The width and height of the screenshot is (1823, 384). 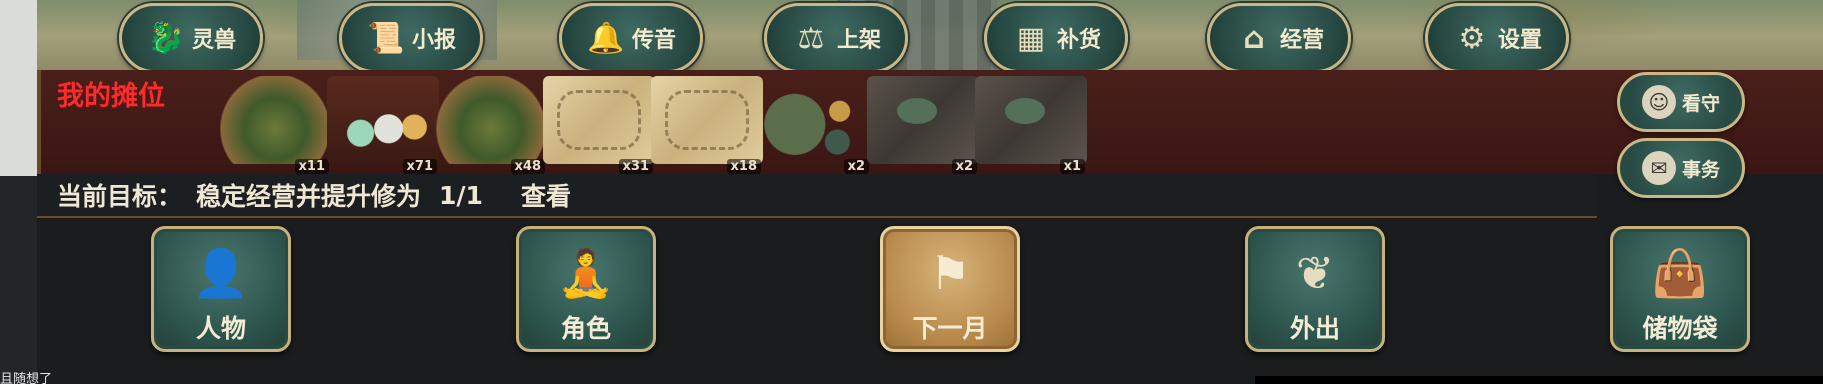 I want to click on stall-item-potion-chest: x71, so click(x=383, y=125).